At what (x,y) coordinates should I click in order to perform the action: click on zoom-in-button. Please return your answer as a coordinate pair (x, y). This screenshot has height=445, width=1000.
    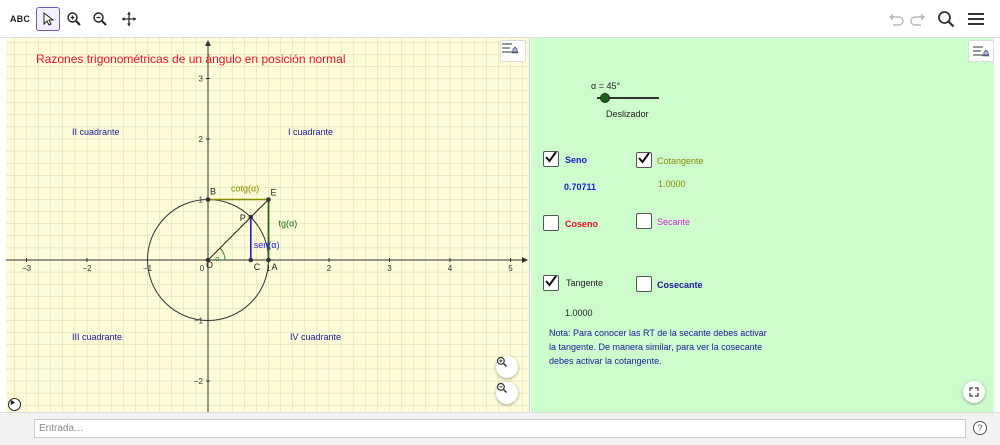
    Looking at the image, I should click on (507, 367).